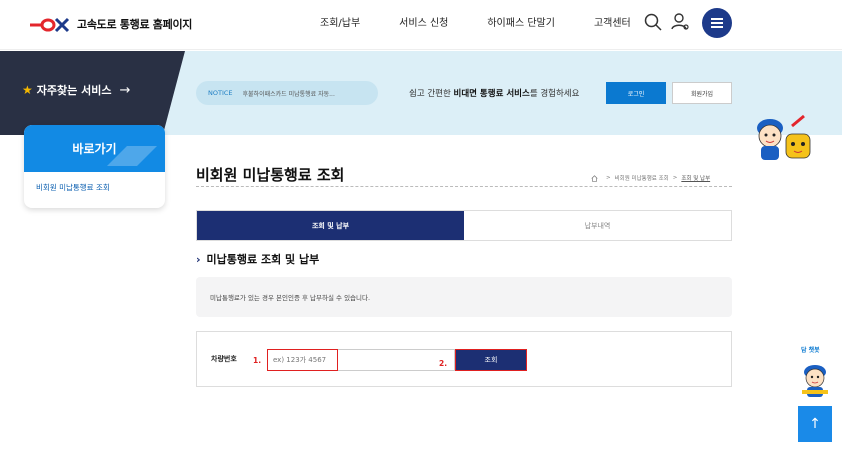 This screenshot has height=450, width=842. I want to click on nav-item-inquiry-payment: 조회/납부, so click(340, 21).